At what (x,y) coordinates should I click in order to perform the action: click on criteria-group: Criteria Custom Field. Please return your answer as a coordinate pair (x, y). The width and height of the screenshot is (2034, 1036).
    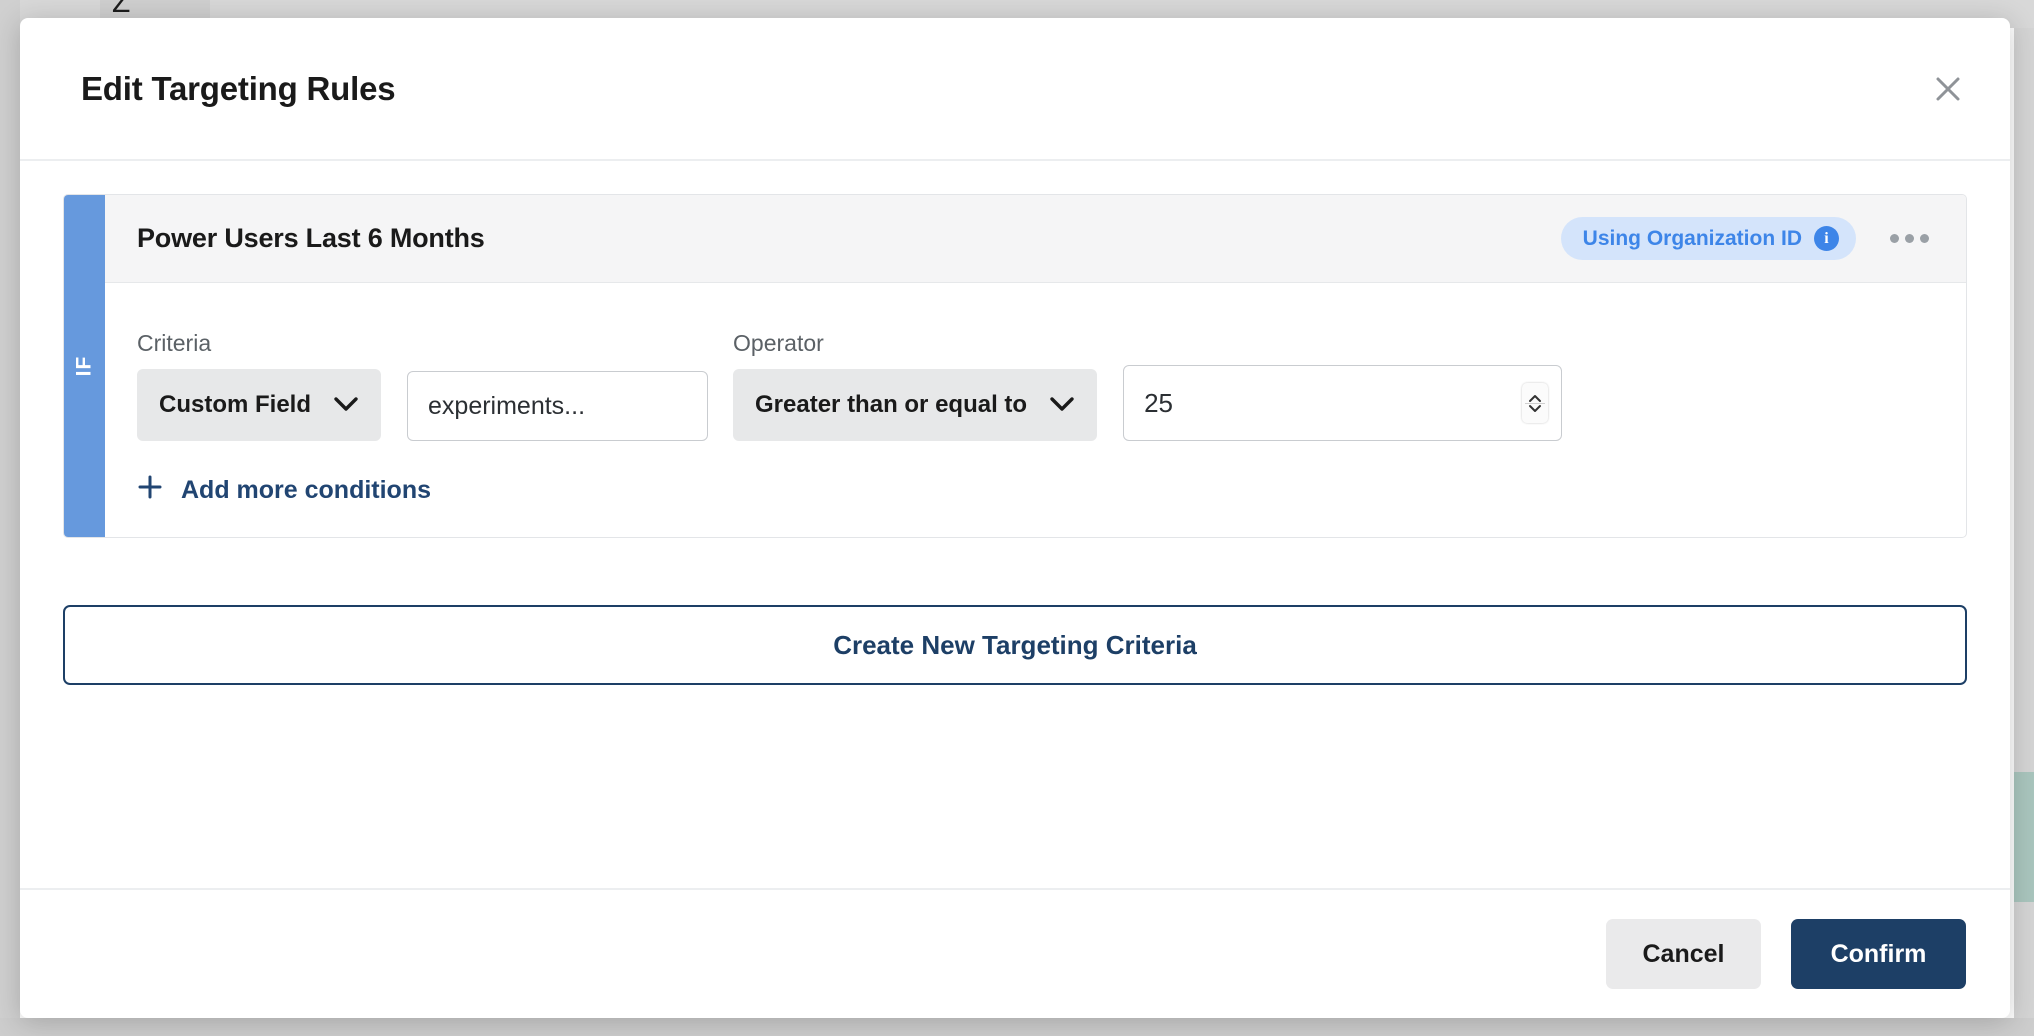
    Looking at the image, I should click on (259, 385).